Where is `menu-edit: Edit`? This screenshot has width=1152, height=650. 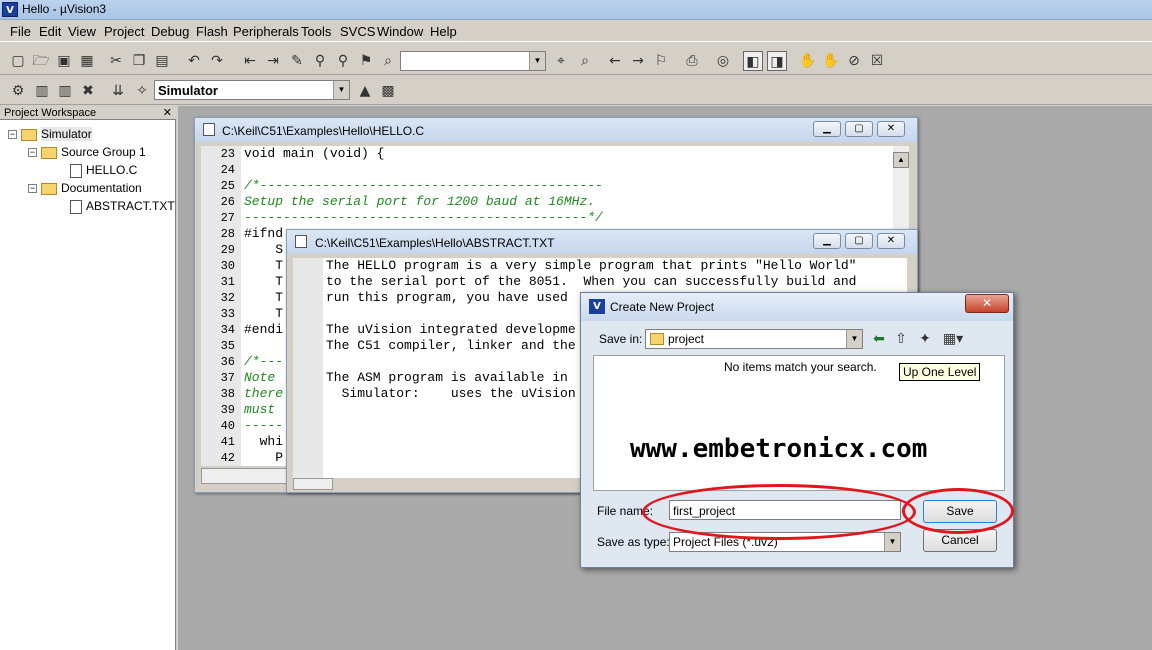 menu-edit: Edit is located at coordinates (50, 31).